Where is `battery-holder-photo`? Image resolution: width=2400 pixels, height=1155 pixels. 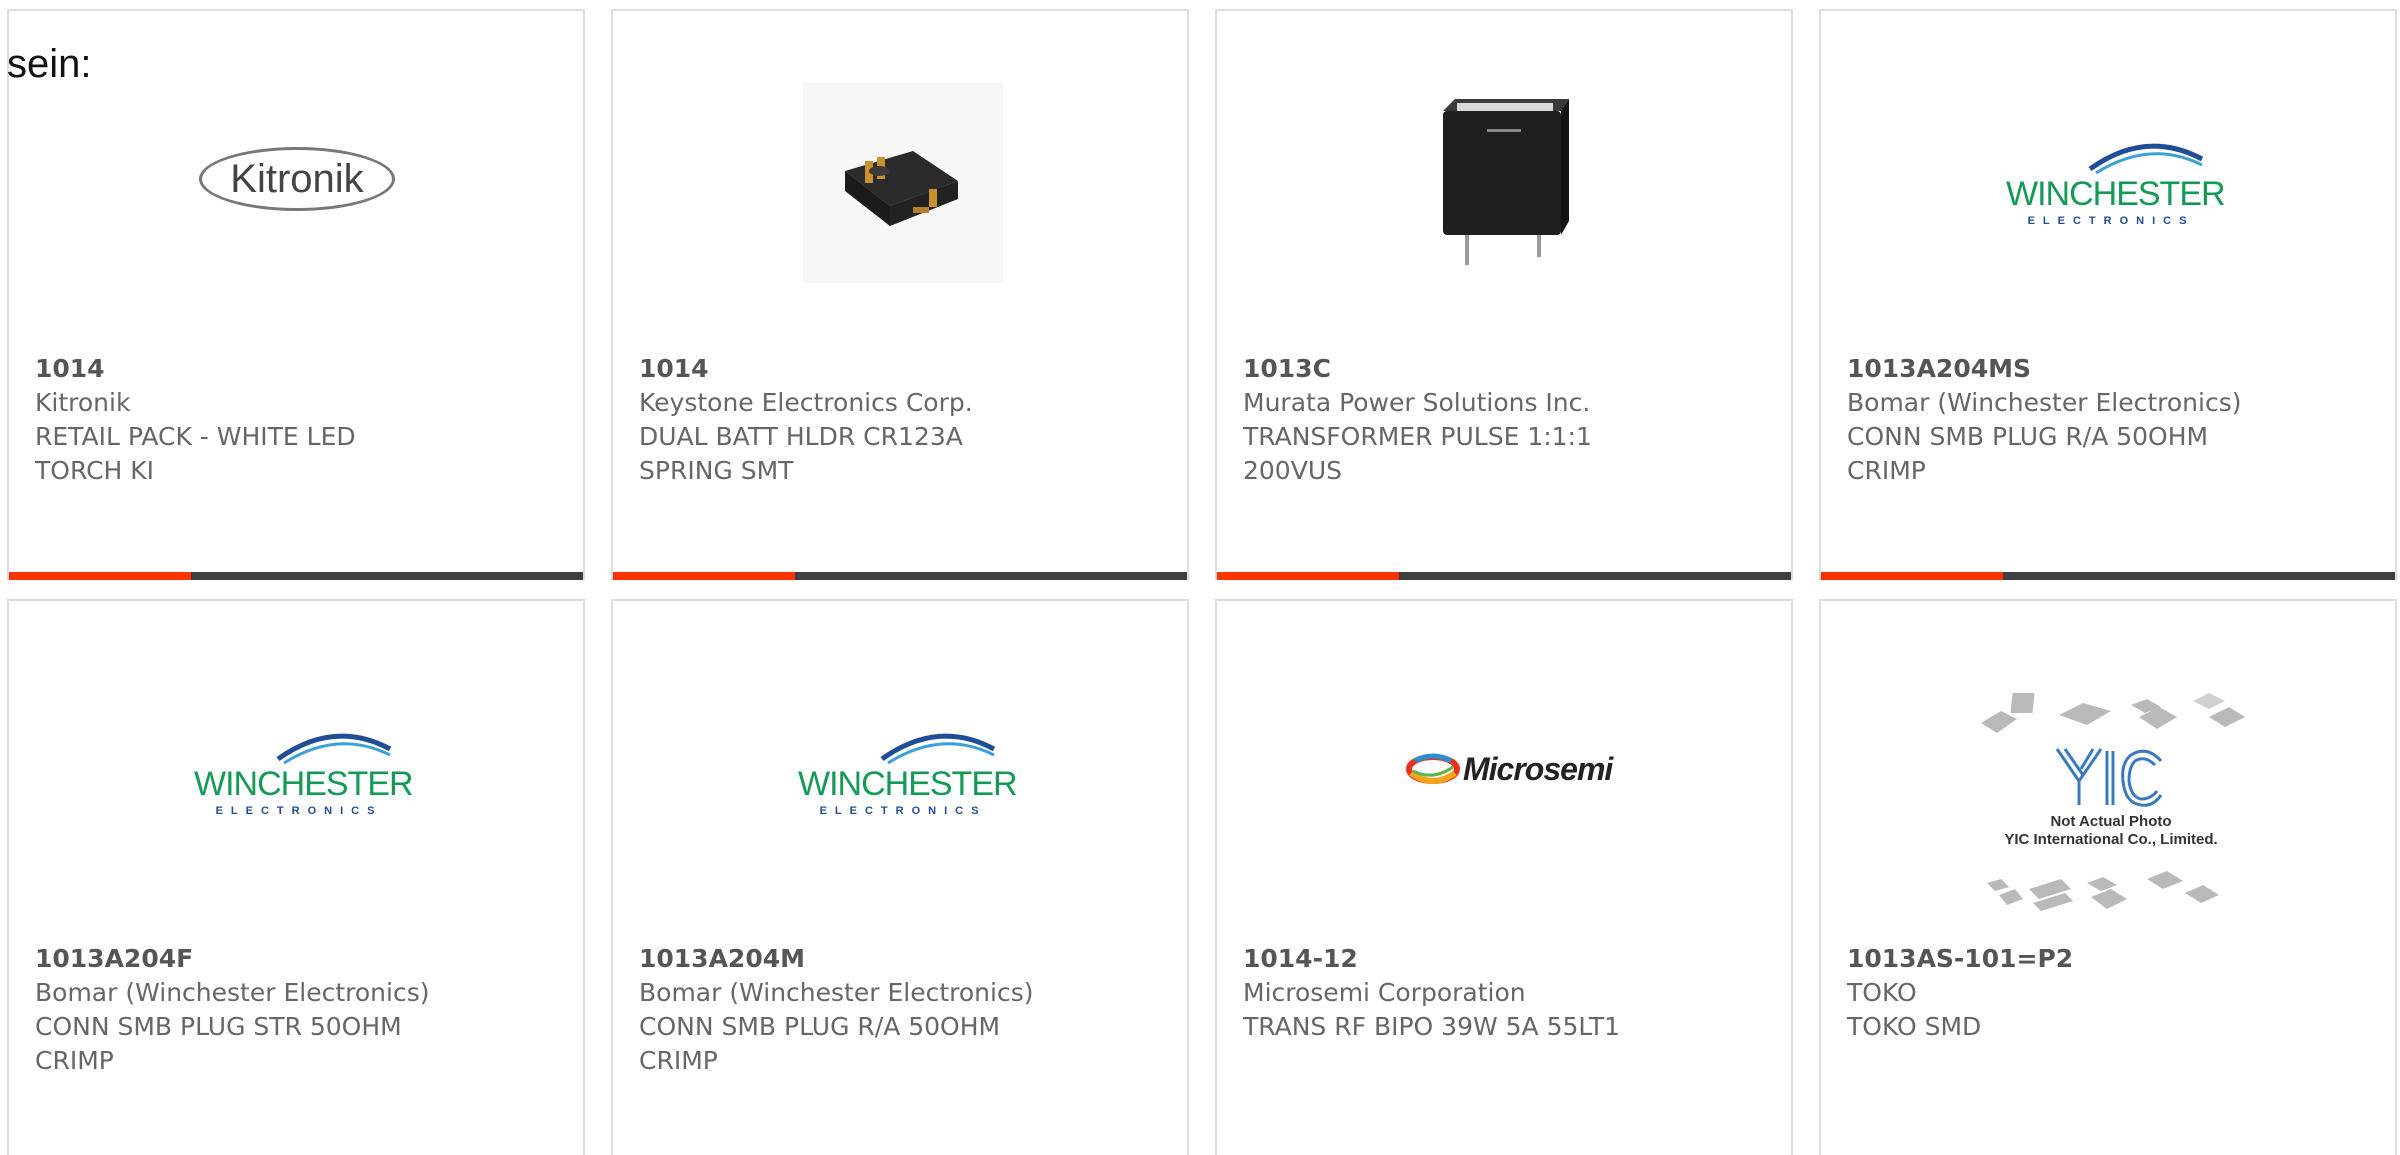
battery-holder-photo is located at coordinates (903, 183).